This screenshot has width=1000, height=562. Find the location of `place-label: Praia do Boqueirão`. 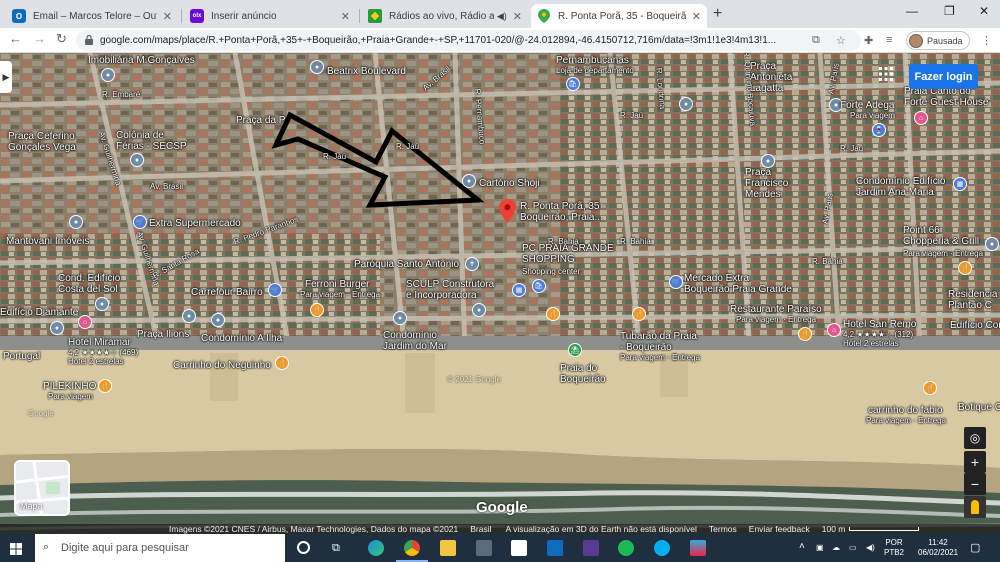

place-label: Praia do Boqueirão is located at coordinates (583, 374).